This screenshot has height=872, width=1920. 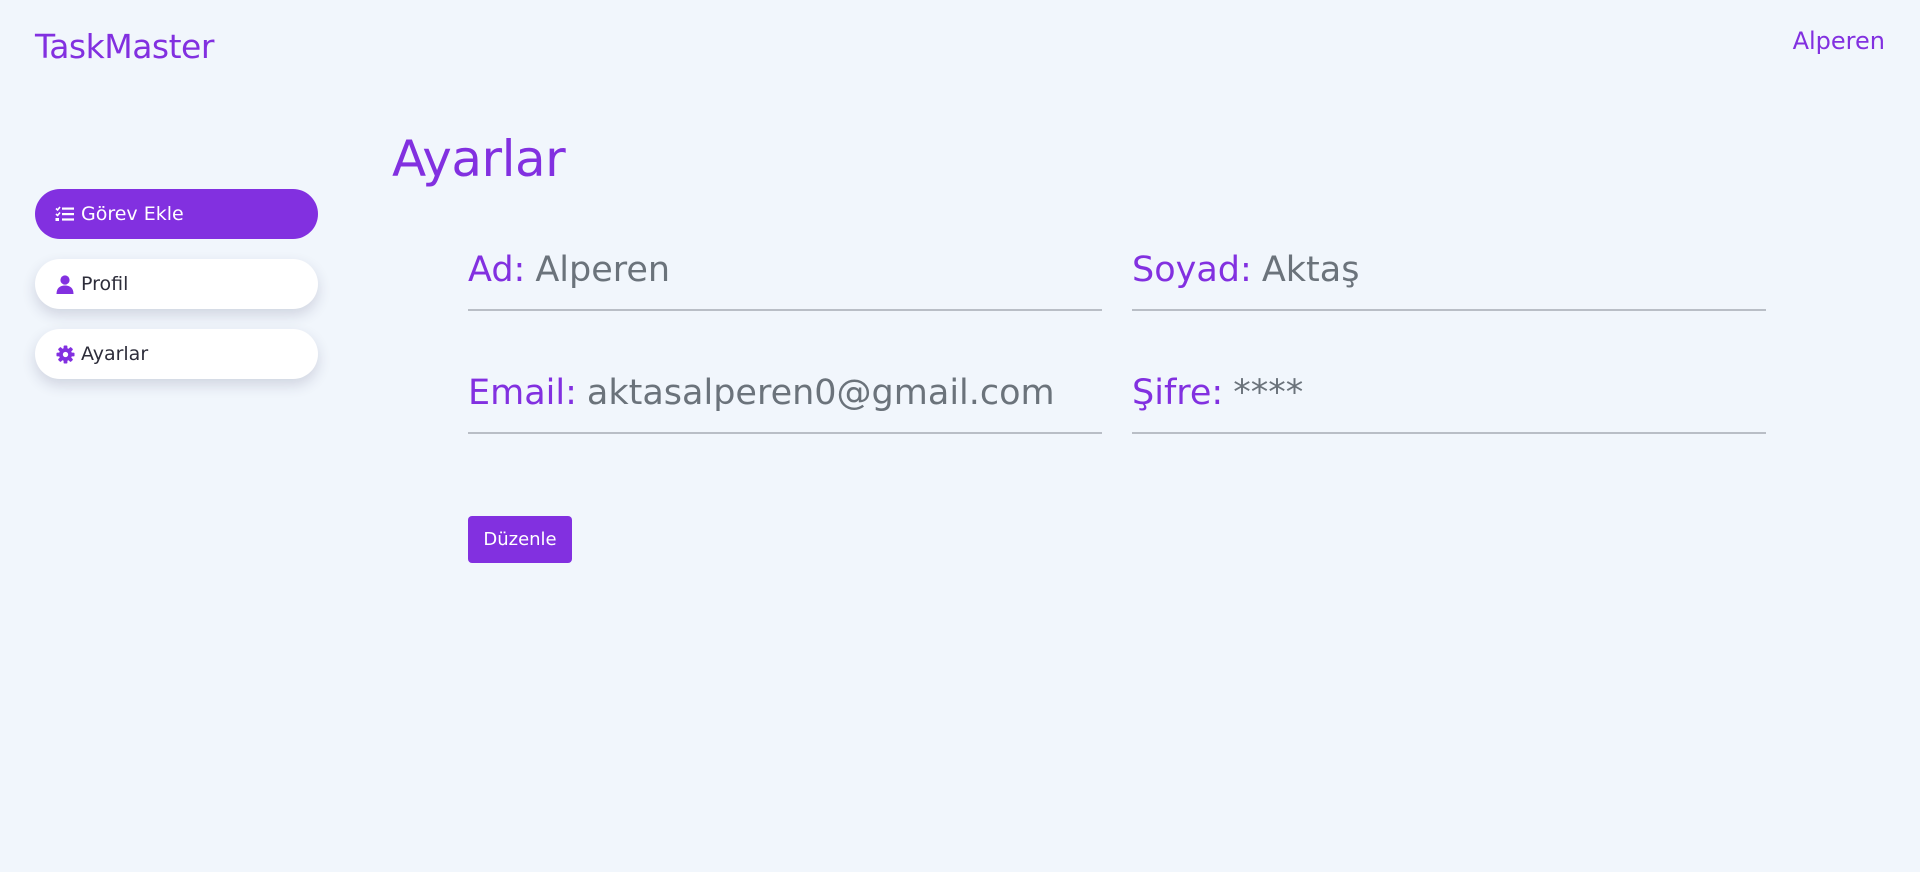 What do you see at coordinates (115, 354) in the screenshot?
I see `sidebar-item-label: Ayarlar` at bounding box center [115, 354].